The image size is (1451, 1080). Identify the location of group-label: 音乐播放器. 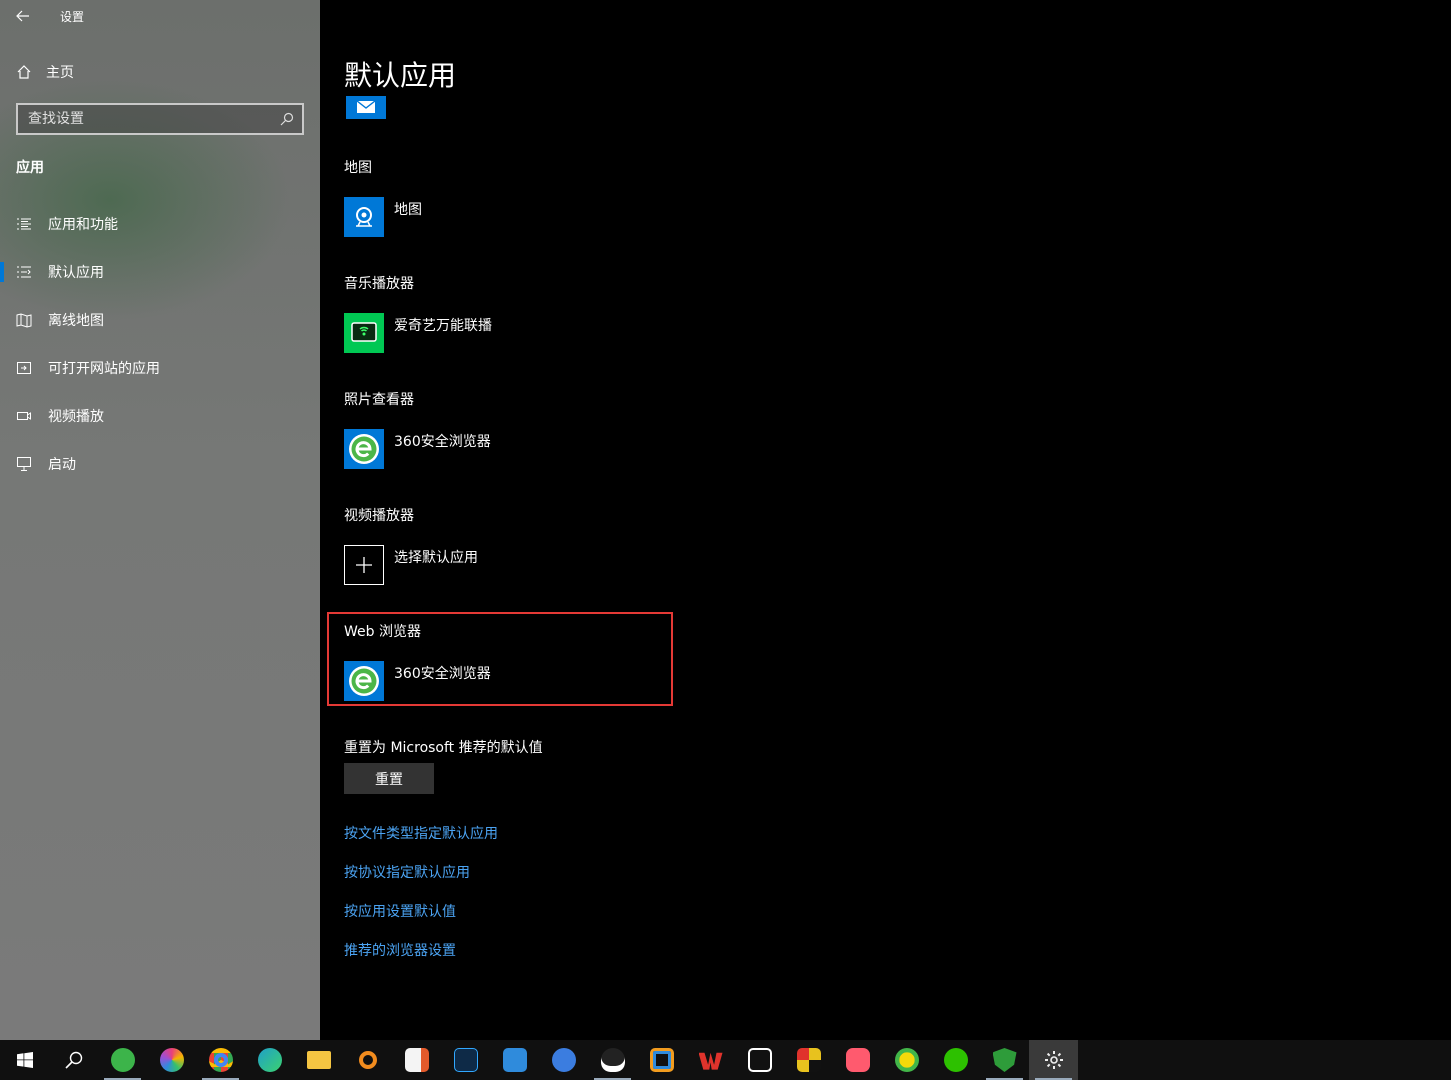
(379, 284).